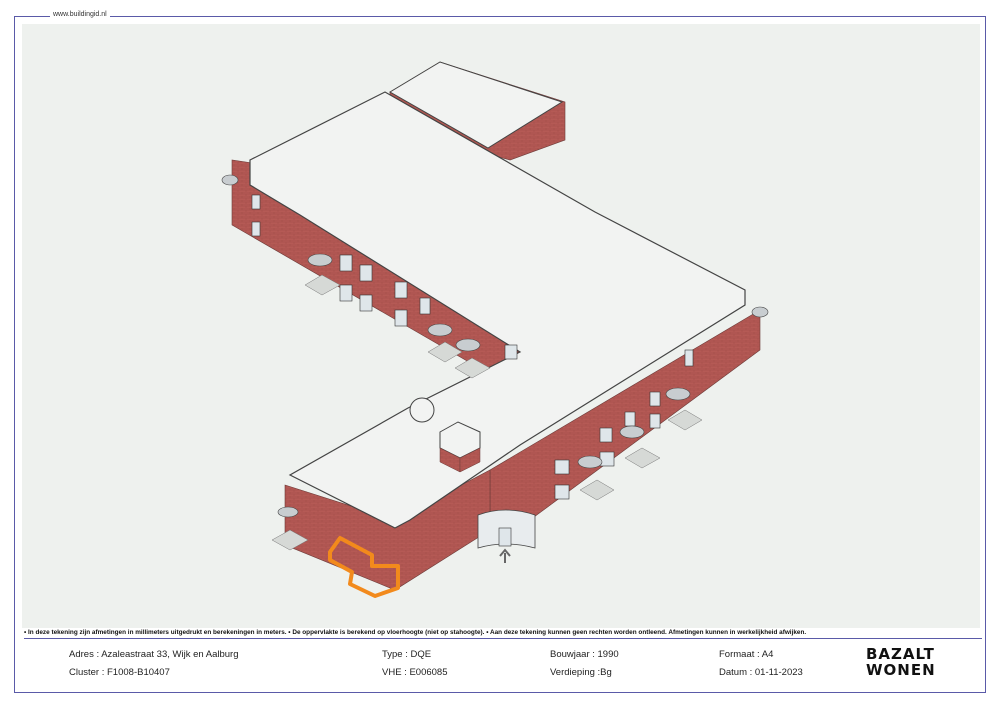 The image size is (1000, 707). What do you see at coordinates (407, 654) in the screenshot?
I see `type-field: Type : DQE` at bounding box center [407, 654].